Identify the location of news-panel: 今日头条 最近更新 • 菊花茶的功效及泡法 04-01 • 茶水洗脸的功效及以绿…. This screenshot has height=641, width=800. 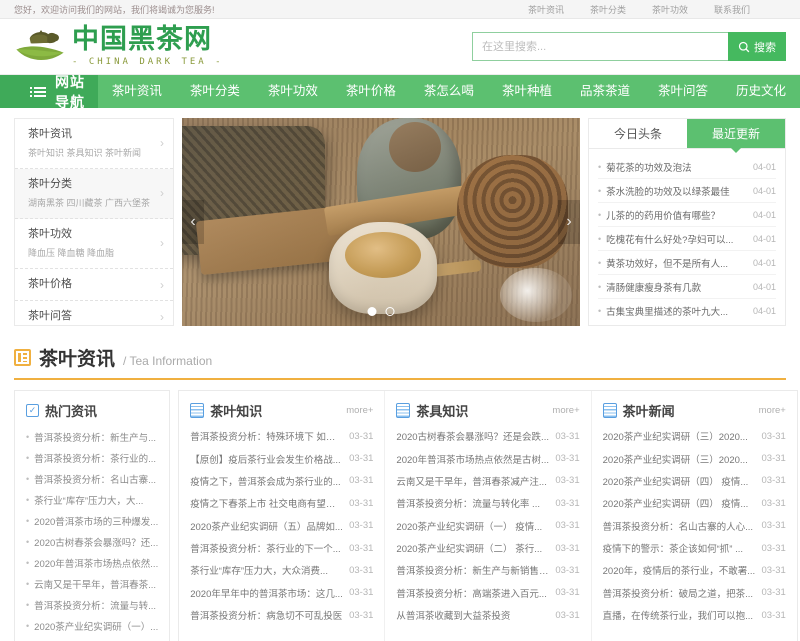
(687, 222).